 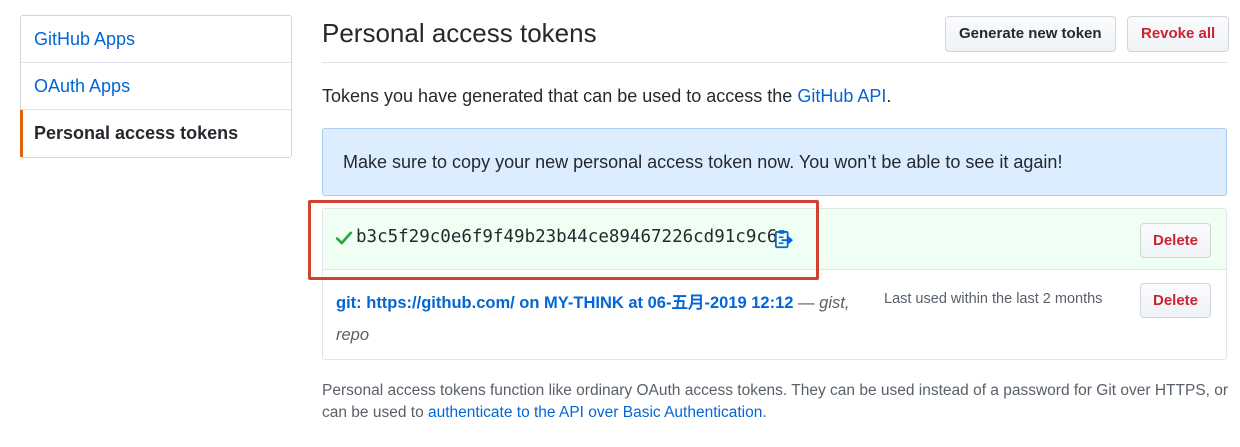 I want to click on github-api-link: GitHub API, so click(x=841, y=96).